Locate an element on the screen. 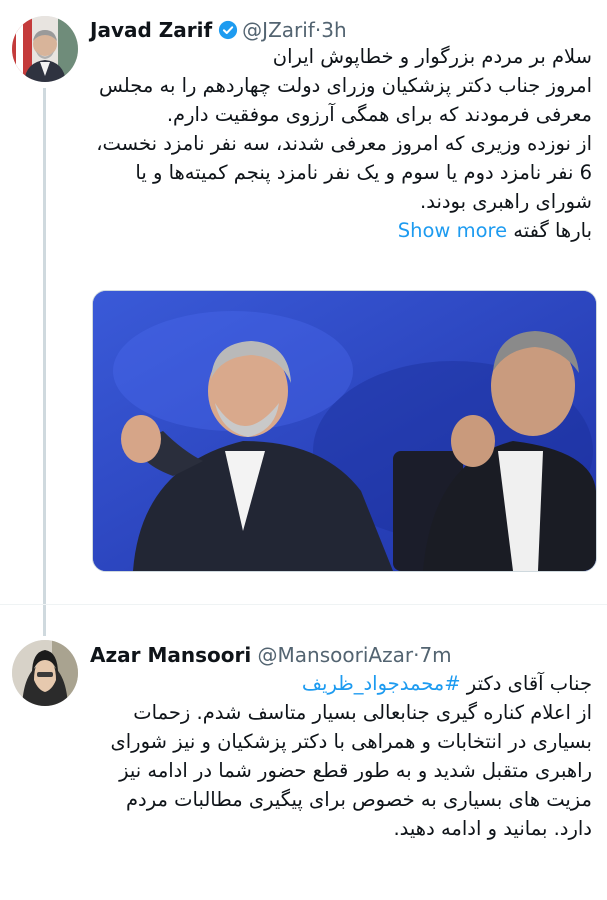 This screenshot has height=900, width=607. author-name: Azar Mansoori is located at coordinates (170, 655).